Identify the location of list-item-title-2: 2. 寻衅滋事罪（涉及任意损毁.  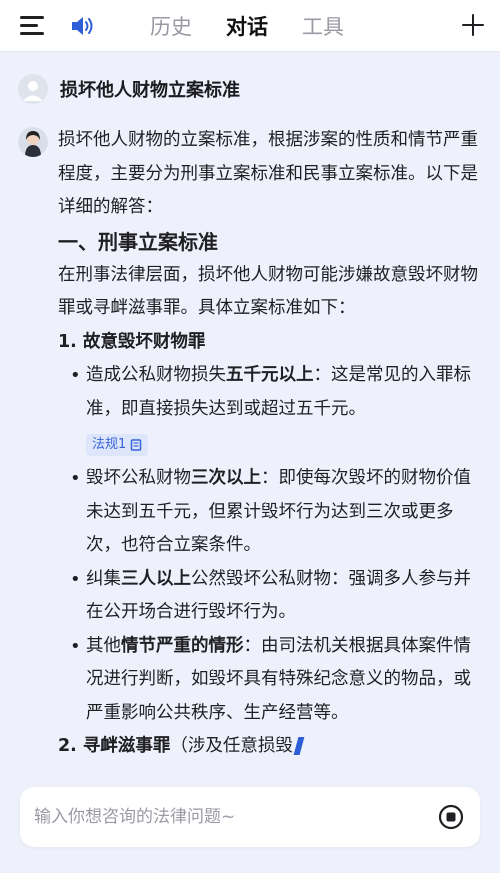
(268, 747).